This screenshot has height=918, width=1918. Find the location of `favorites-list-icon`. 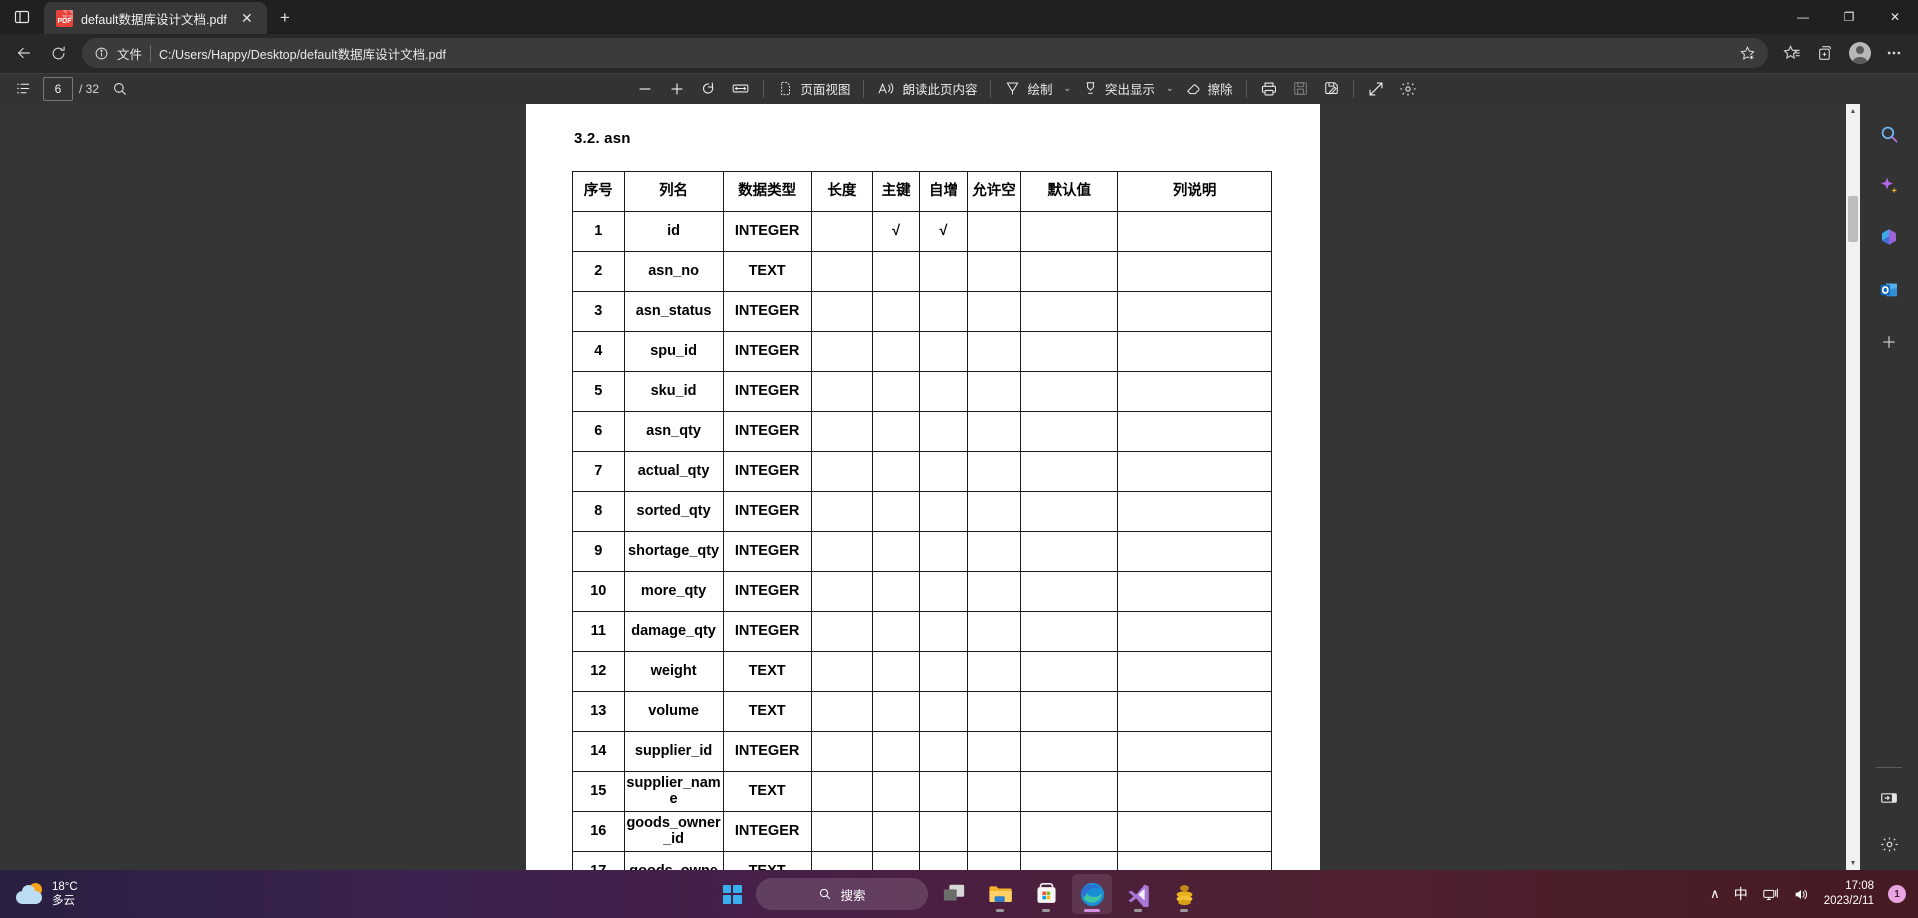

favorites-list-icon is located at coordinates (1792, 53).